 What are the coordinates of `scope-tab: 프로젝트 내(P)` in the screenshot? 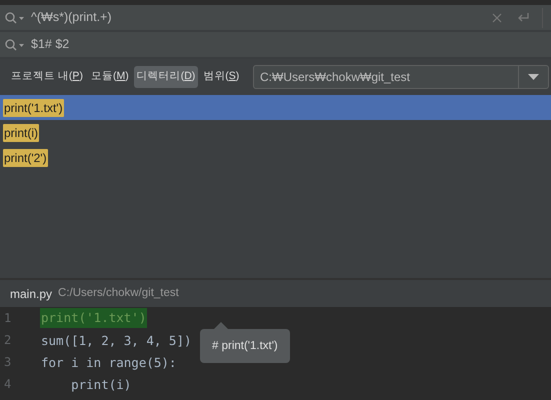 It's located at (47, 77).